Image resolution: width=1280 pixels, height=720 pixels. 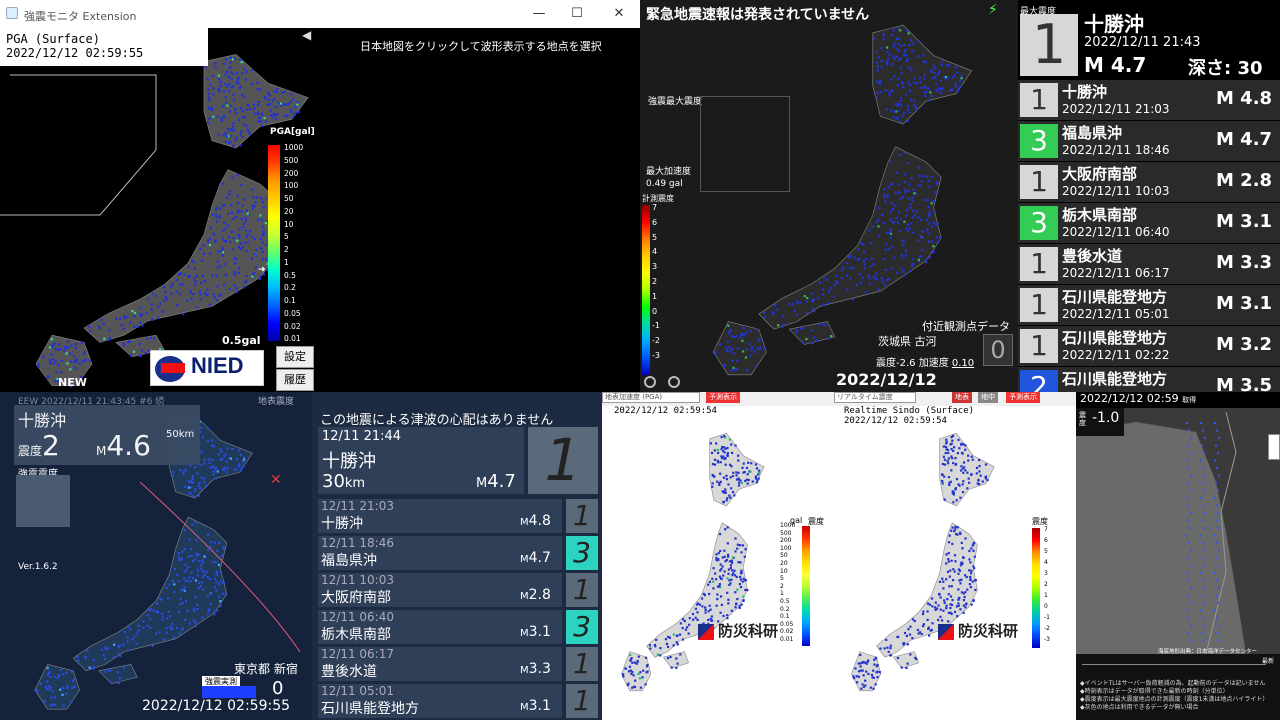 What do you see at coordinates (306, 35) in the screenshot?
I see `collapse-arrow-icon: ◀` at bounding box center [306, 35].